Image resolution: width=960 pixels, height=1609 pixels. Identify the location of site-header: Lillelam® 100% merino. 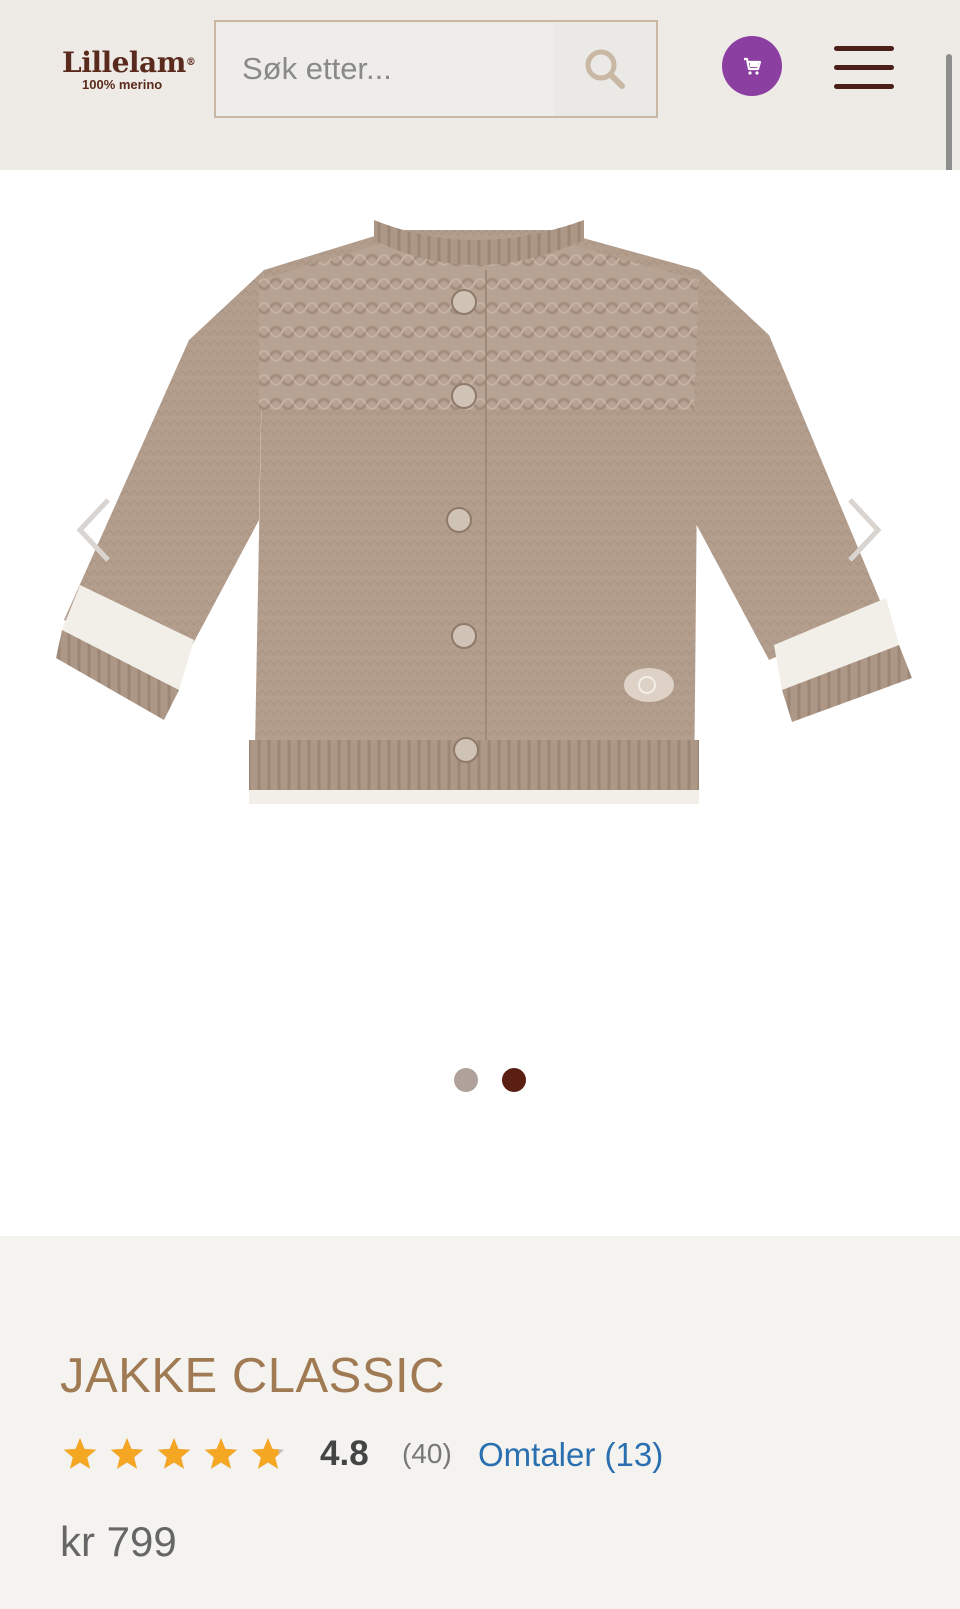
(480, 85).